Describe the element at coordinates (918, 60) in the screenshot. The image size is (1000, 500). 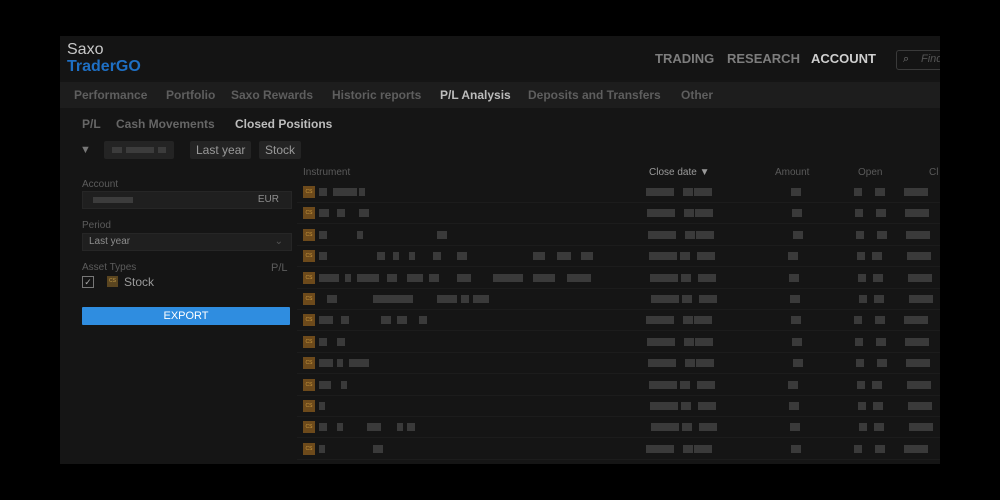
I see `search-input: ⌕ Find` at that location.